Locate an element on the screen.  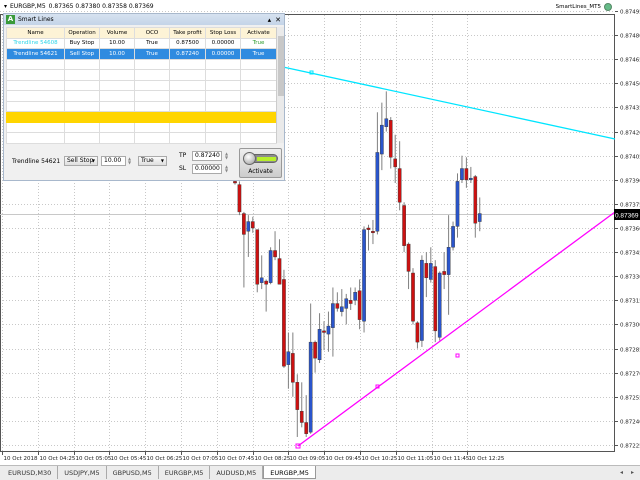
volume-spinner: ▲ ▼ is located at coordinates (129, 161).